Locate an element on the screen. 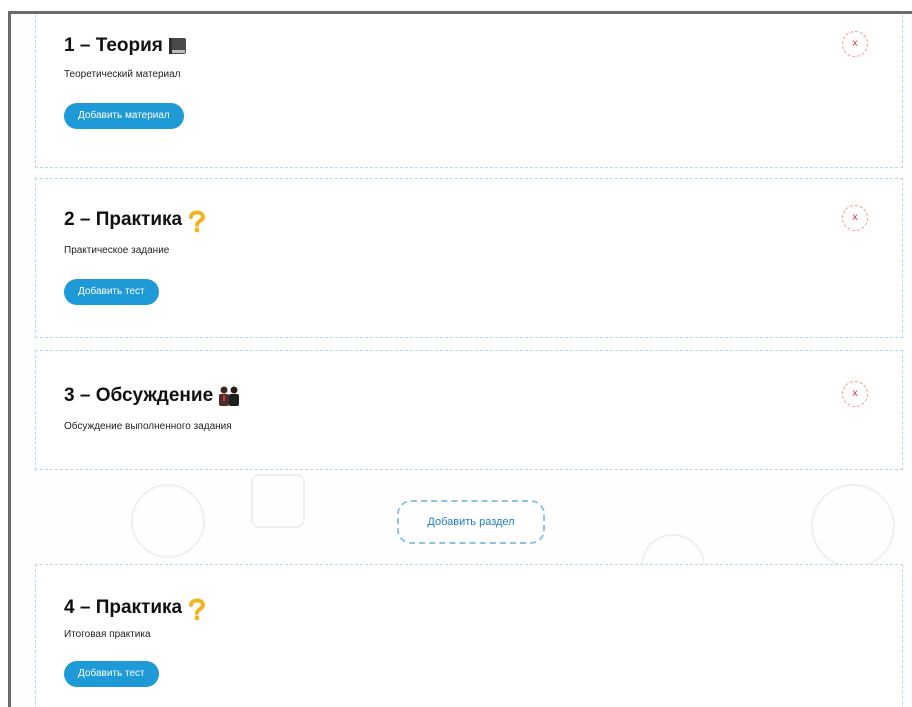  section-description: Обсуждение выполненного задания is located at coordinates (148, 426).